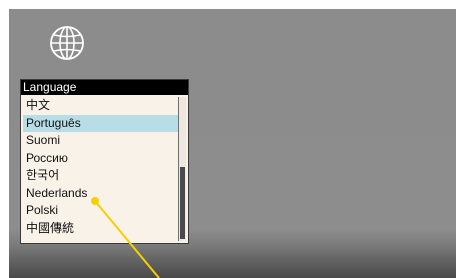  I want to click on language-list-scrollbar, so click(182, 169).